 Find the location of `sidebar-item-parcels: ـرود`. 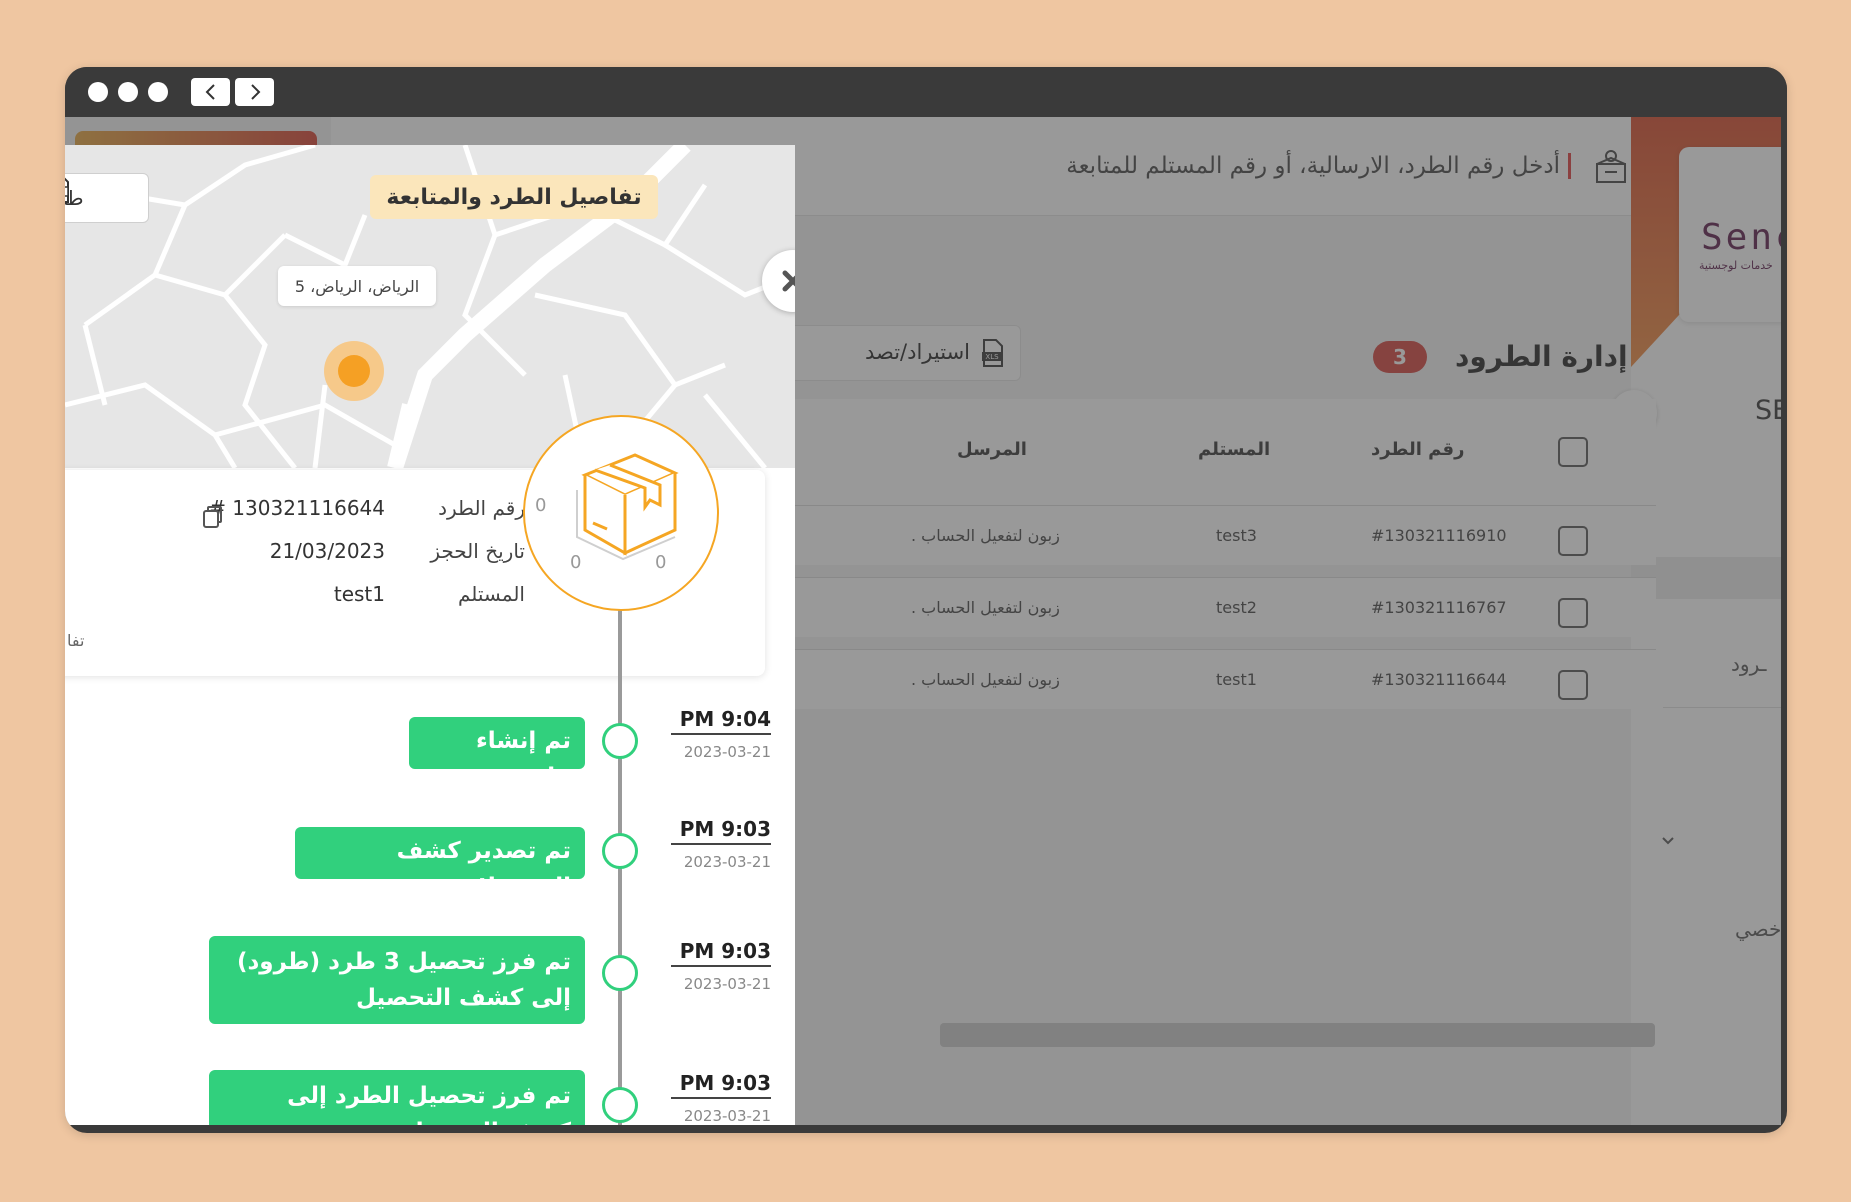

sidebar-item-parcels: ـرود is located at coordinates (1748, 664).